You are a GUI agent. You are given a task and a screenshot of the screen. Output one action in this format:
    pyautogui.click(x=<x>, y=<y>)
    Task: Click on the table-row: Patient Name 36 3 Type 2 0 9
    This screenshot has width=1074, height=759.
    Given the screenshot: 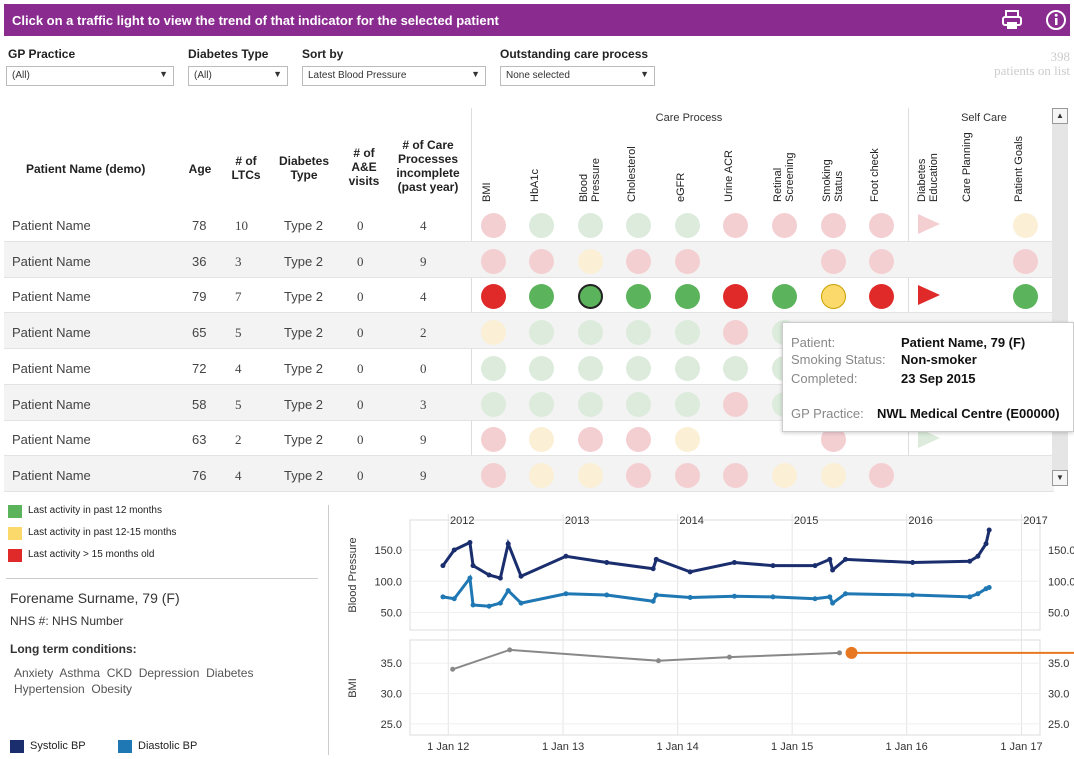 What is the action you would take?
    pyautogui.click(x=529, y=259)
    